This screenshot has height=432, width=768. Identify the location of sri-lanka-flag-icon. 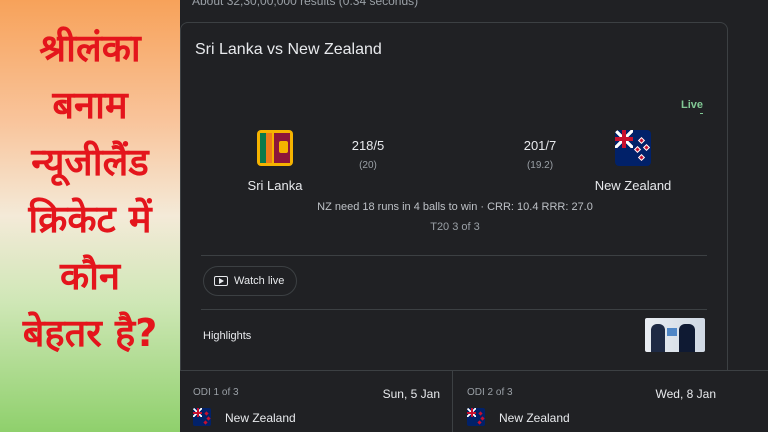
(275, 148).